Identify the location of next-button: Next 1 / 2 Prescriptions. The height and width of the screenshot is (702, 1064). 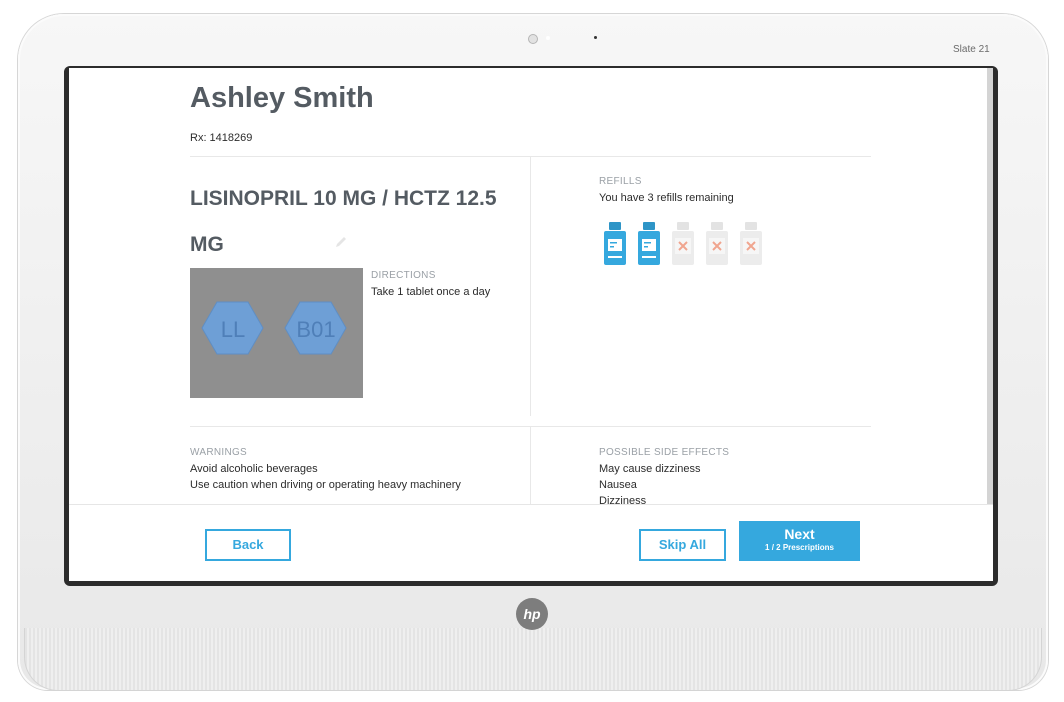
(799, 541).